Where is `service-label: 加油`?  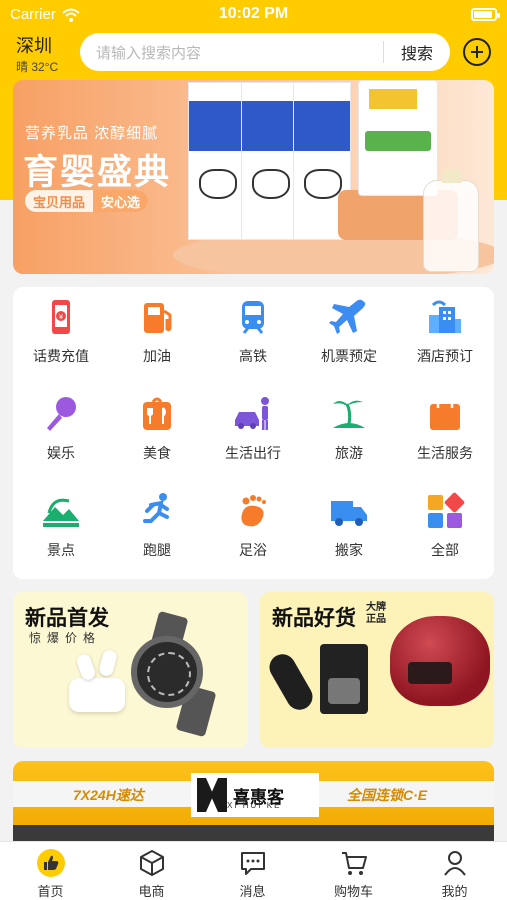 service-label: 加油 is located at coordinates (157, 356).